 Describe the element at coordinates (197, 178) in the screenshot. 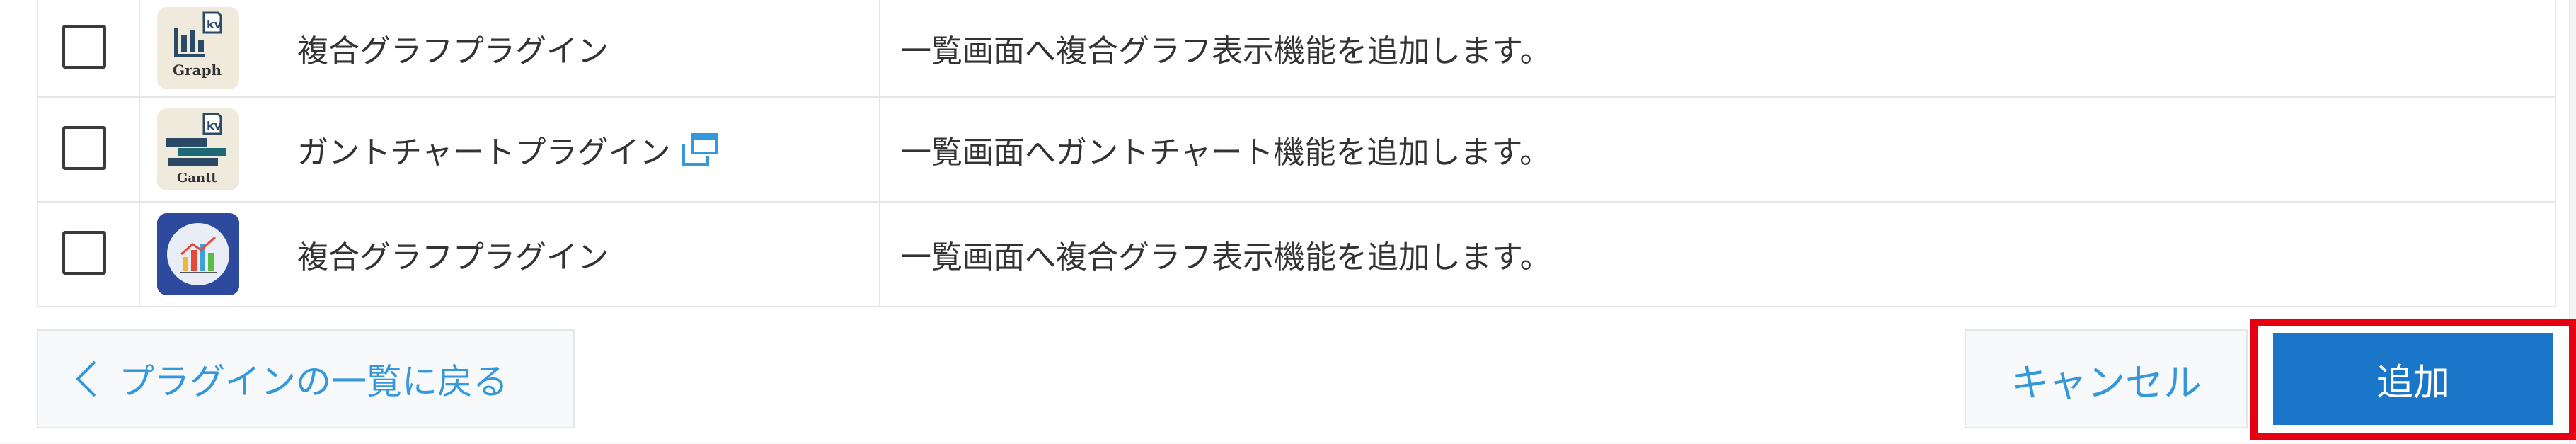

I see `svg-text: Gantt` at that location.